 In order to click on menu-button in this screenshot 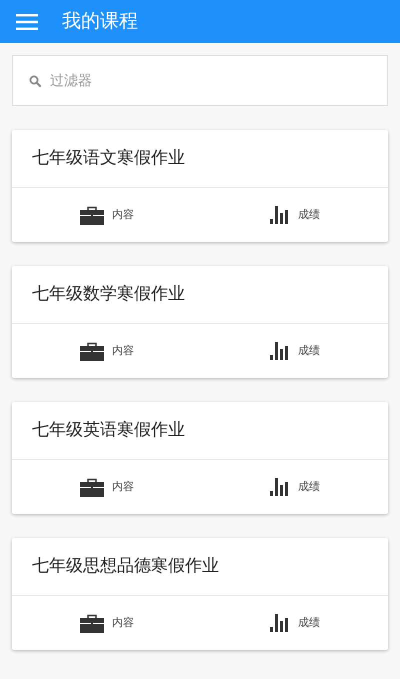, I will do `click(27, 22)`.